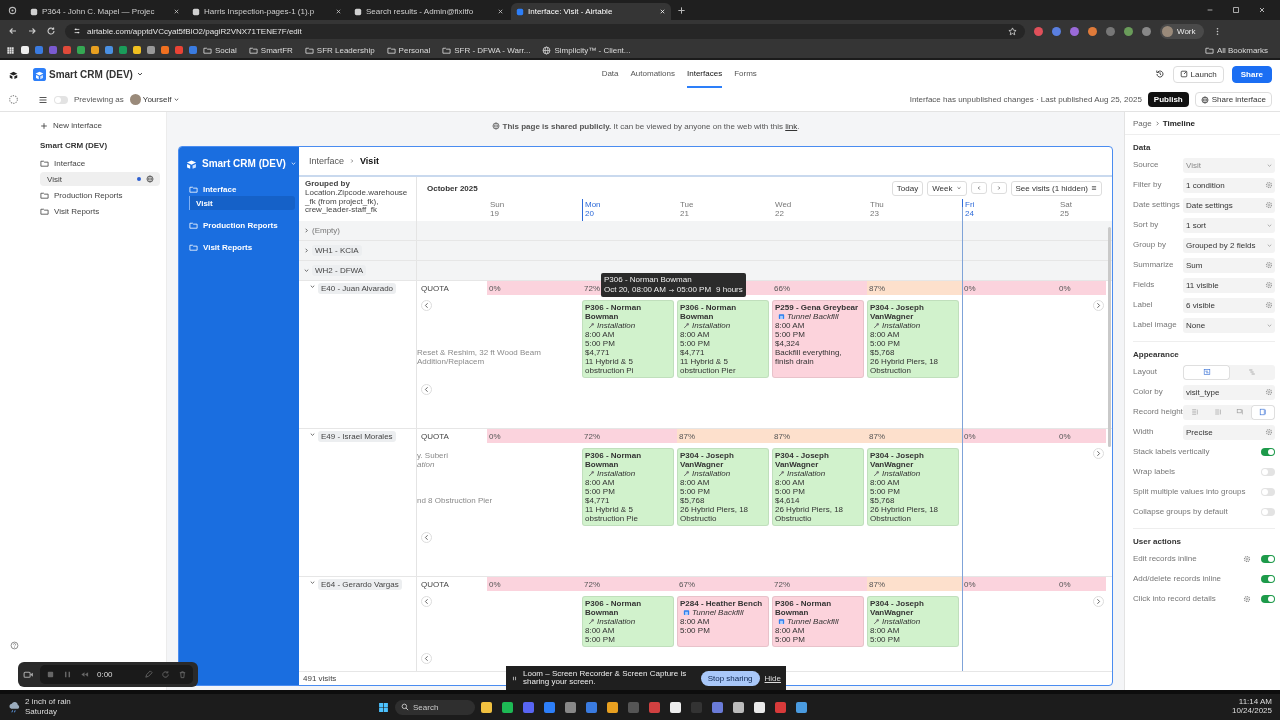 The height and width of the screenshot is (720, 1280). What do you see at coordinates (241, 163) in the screenshot?
I see `app-title: Smart CRM (DEV)` at bounding box center [241, 163].